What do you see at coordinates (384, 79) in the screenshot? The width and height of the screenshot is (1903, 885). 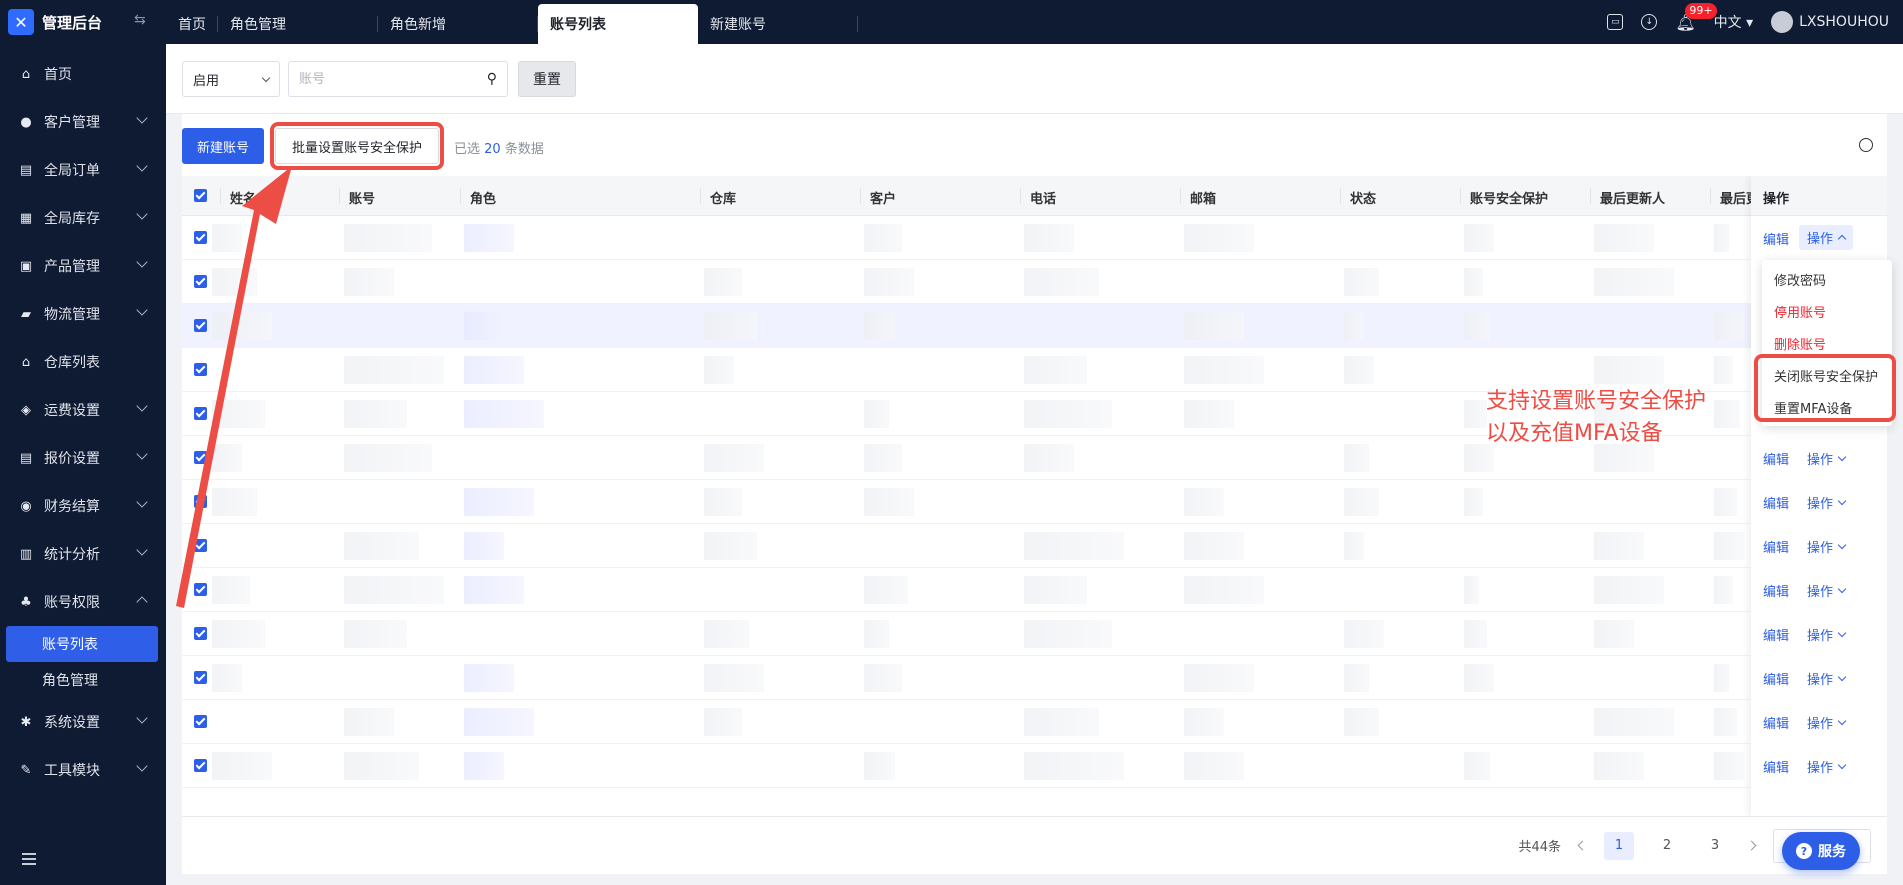 I see `account-search-input` at bounding box center [384, 79].